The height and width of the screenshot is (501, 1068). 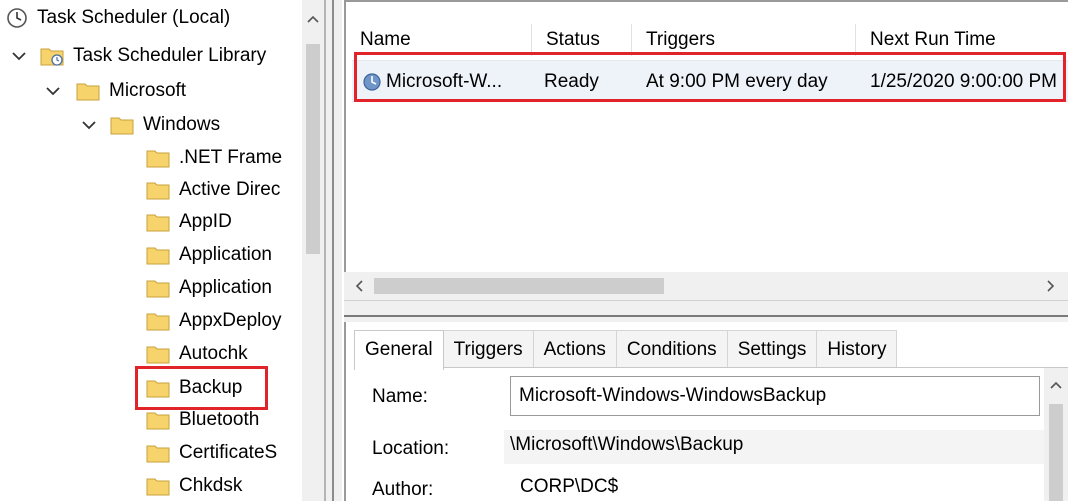 I want to click on tab-history: History, so click(x=857, y=349).